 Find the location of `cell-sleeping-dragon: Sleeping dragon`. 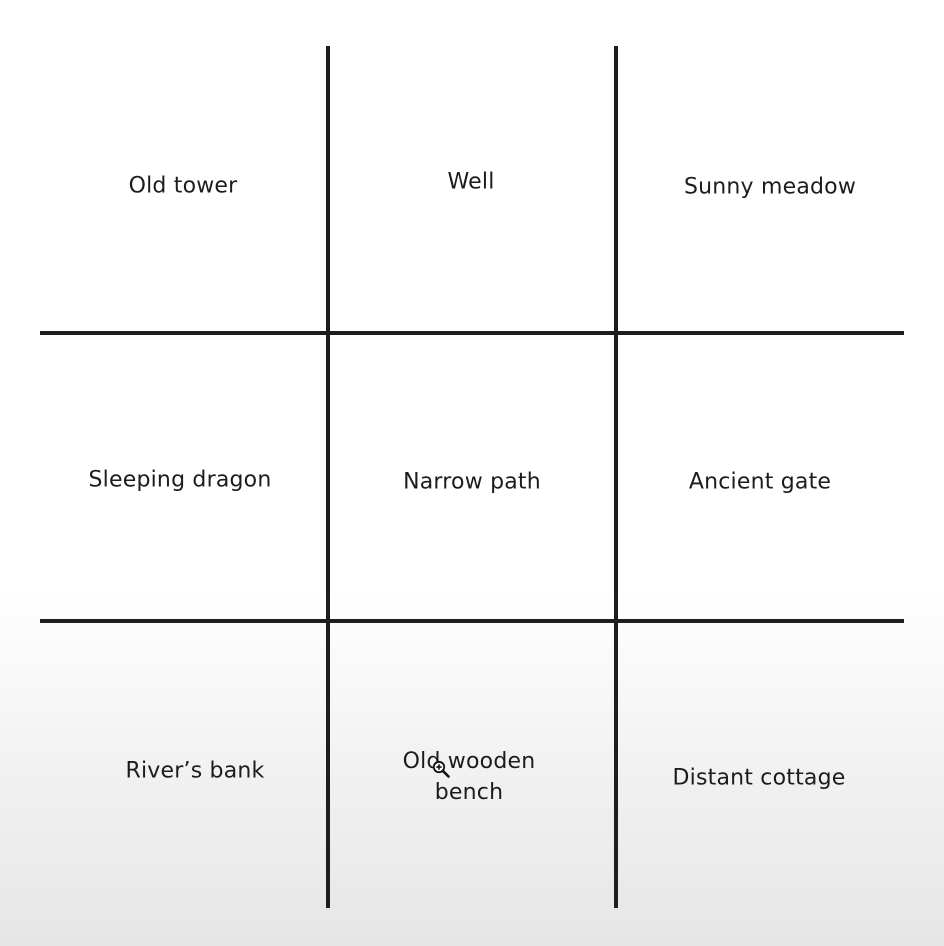

cell-sleeping-dragon: Sleeping dragon is located at coordinates (180, 480).